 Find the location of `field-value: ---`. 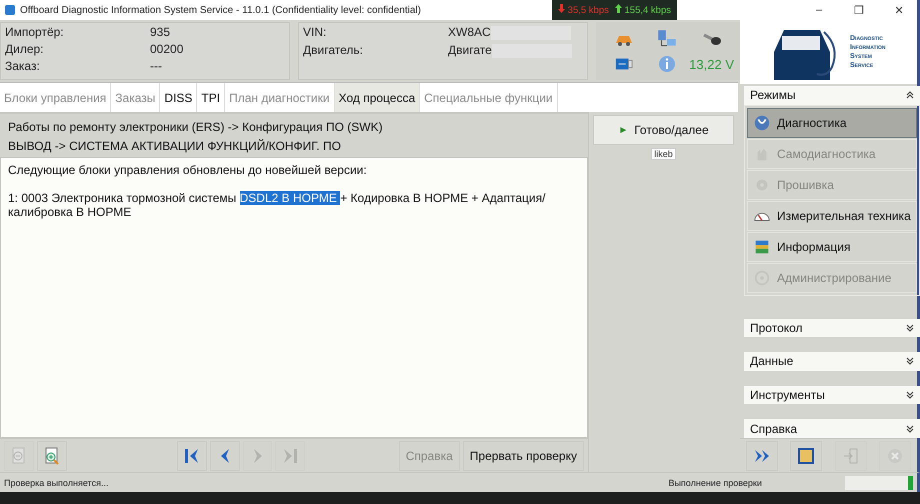

field-value: --- is located at coordinates (156, 66).